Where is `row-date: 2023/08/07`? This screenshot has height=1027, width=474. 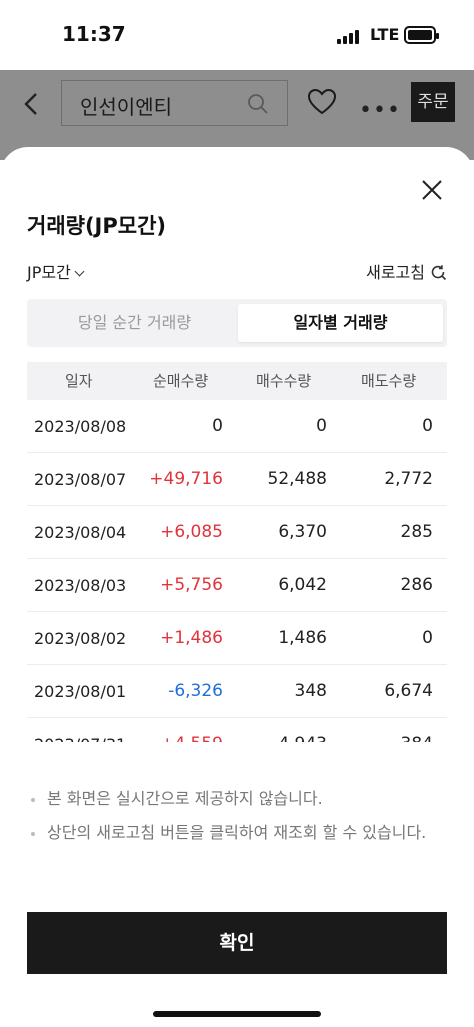
row-date: 2023/08/07 is located at coordinates (80, 479).